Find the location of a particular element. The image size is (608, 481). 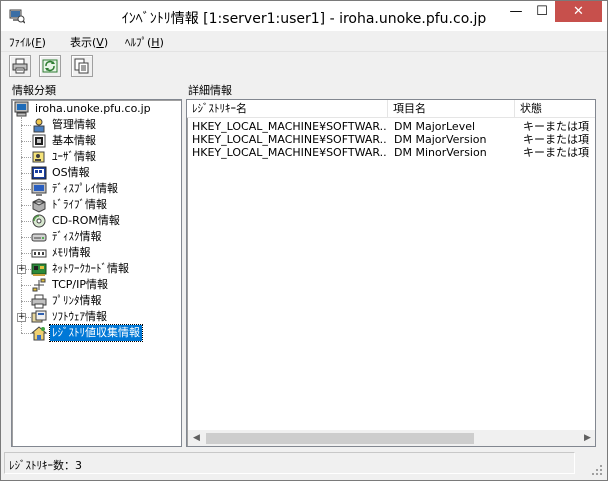

menu-help-label: ﾍﾙﾌﾟ( is located at coordinates (138, 42).